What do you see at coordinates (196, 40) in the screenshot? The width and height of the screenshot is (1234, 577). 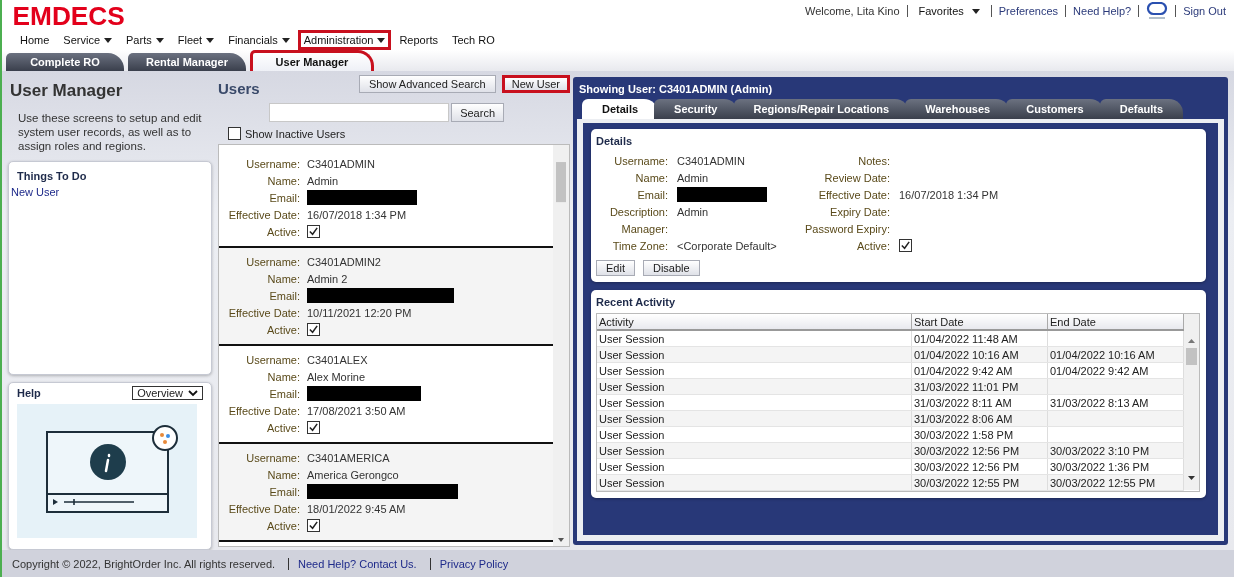 I see `nav-menu-item: Fleet` at bounding box center [196, 40].